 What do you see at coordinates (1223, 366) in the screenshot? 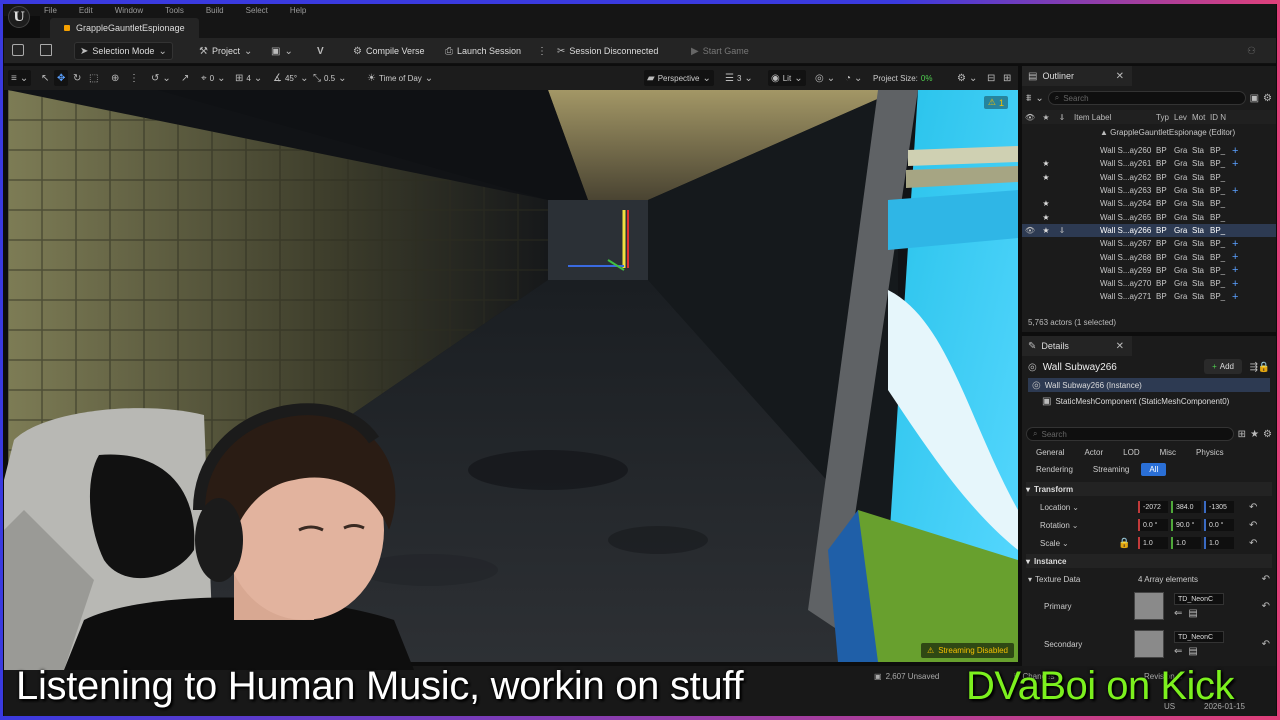
I see `add-component-button: + Add` at bounding box center [1223, 366].